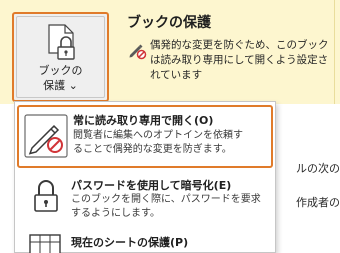 The height and width of the screenshot is (253, 340). What do you see at coordinates (169, 23) in the screenshot?
I see `panel-title: ブックの保護` at bounding box center [169, 23].